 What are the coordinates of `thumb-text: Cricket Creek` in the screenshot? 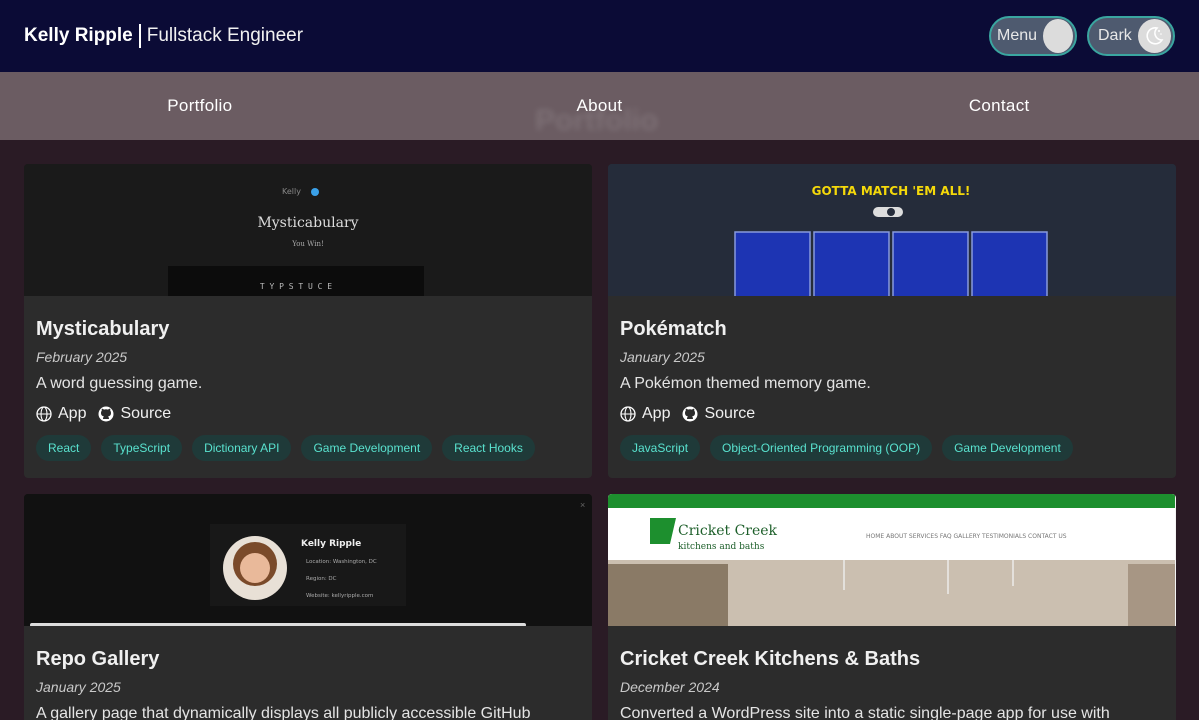 It's located at (728, 531).